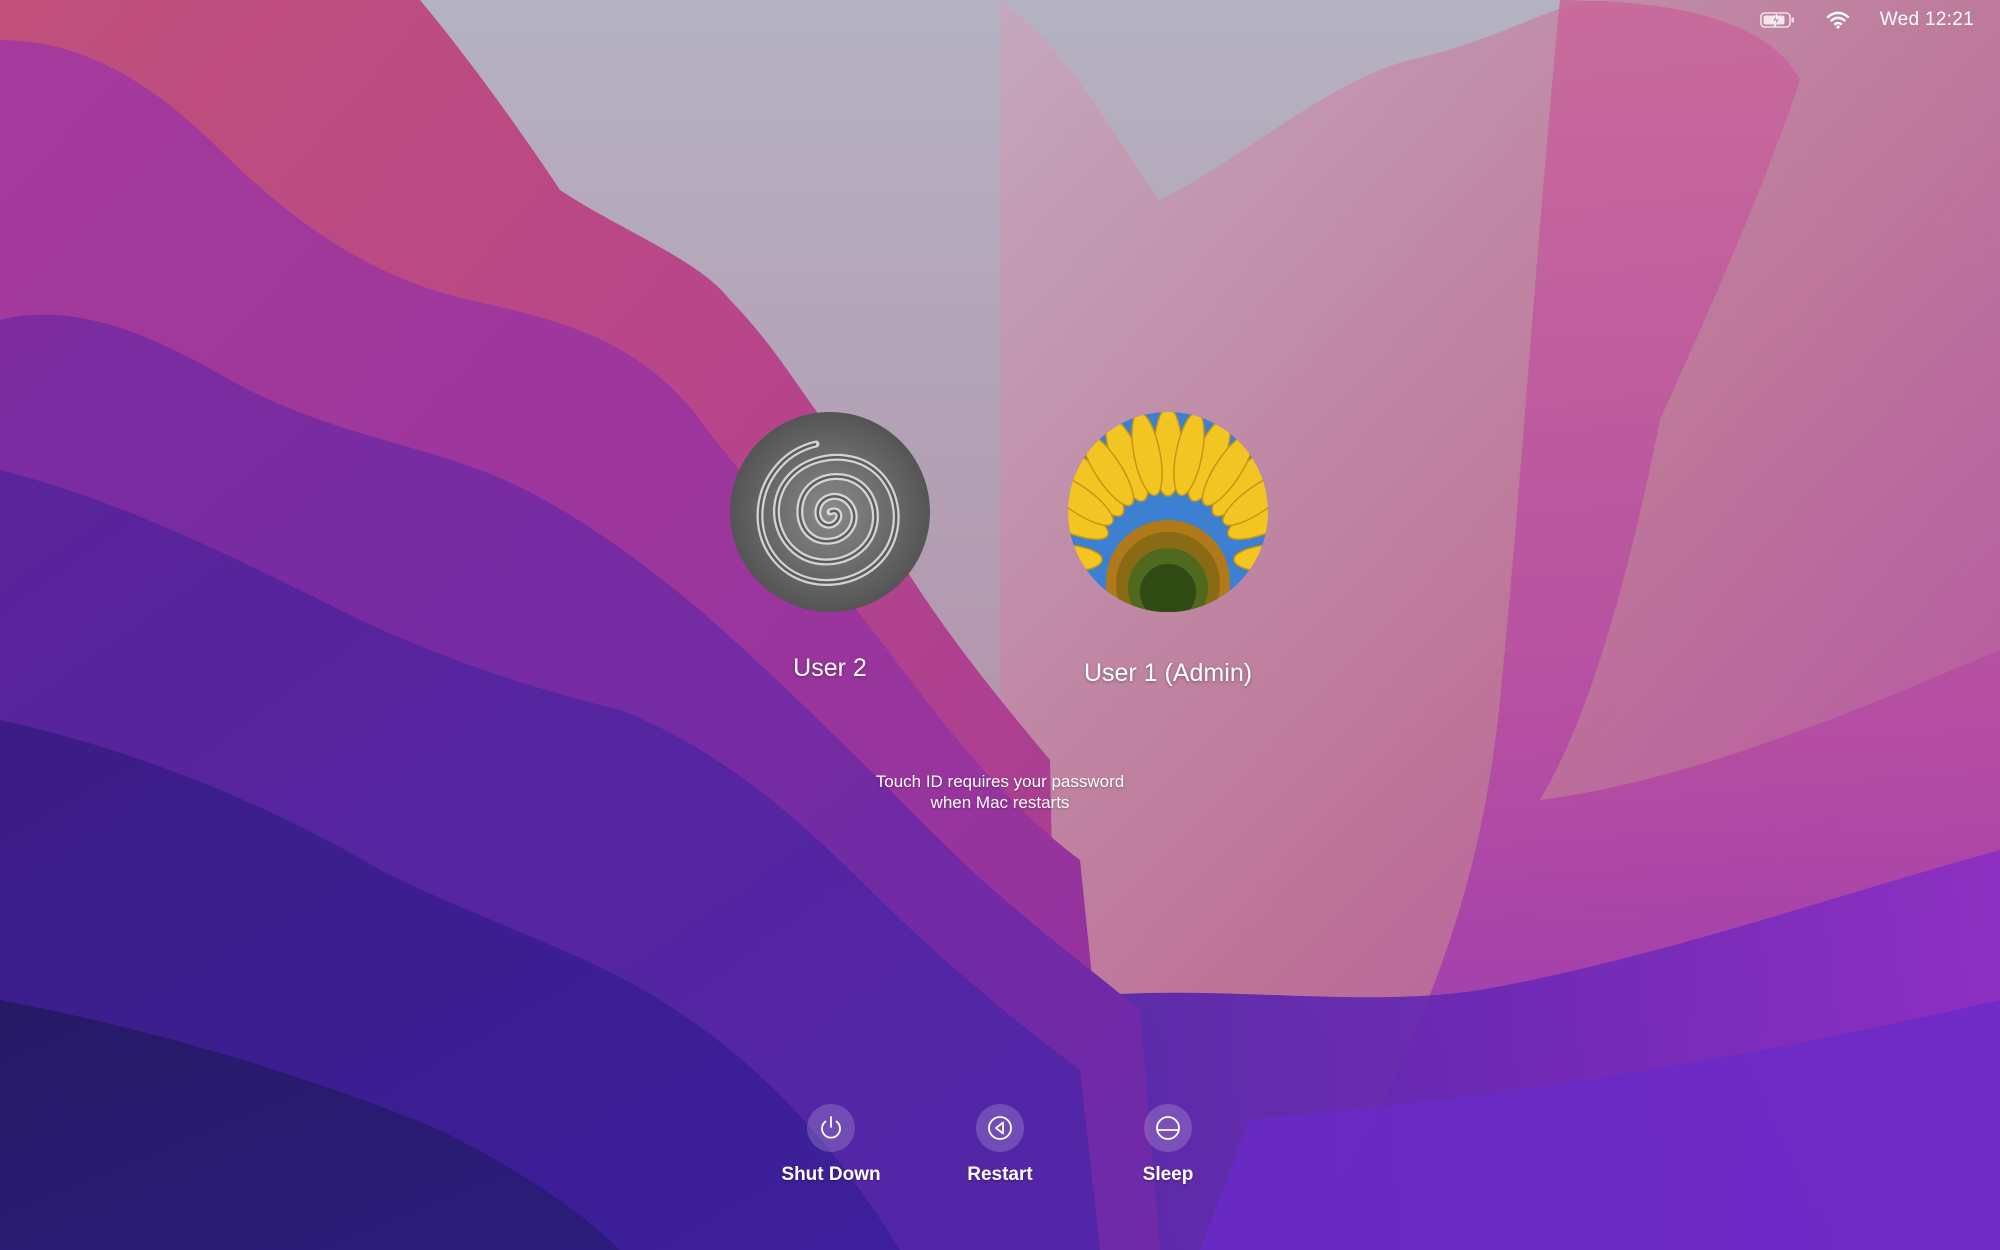 This screenshot has height=1250, width=2000. I want to click on user-name-label: User 1 (Admin), so click(1168, 673).